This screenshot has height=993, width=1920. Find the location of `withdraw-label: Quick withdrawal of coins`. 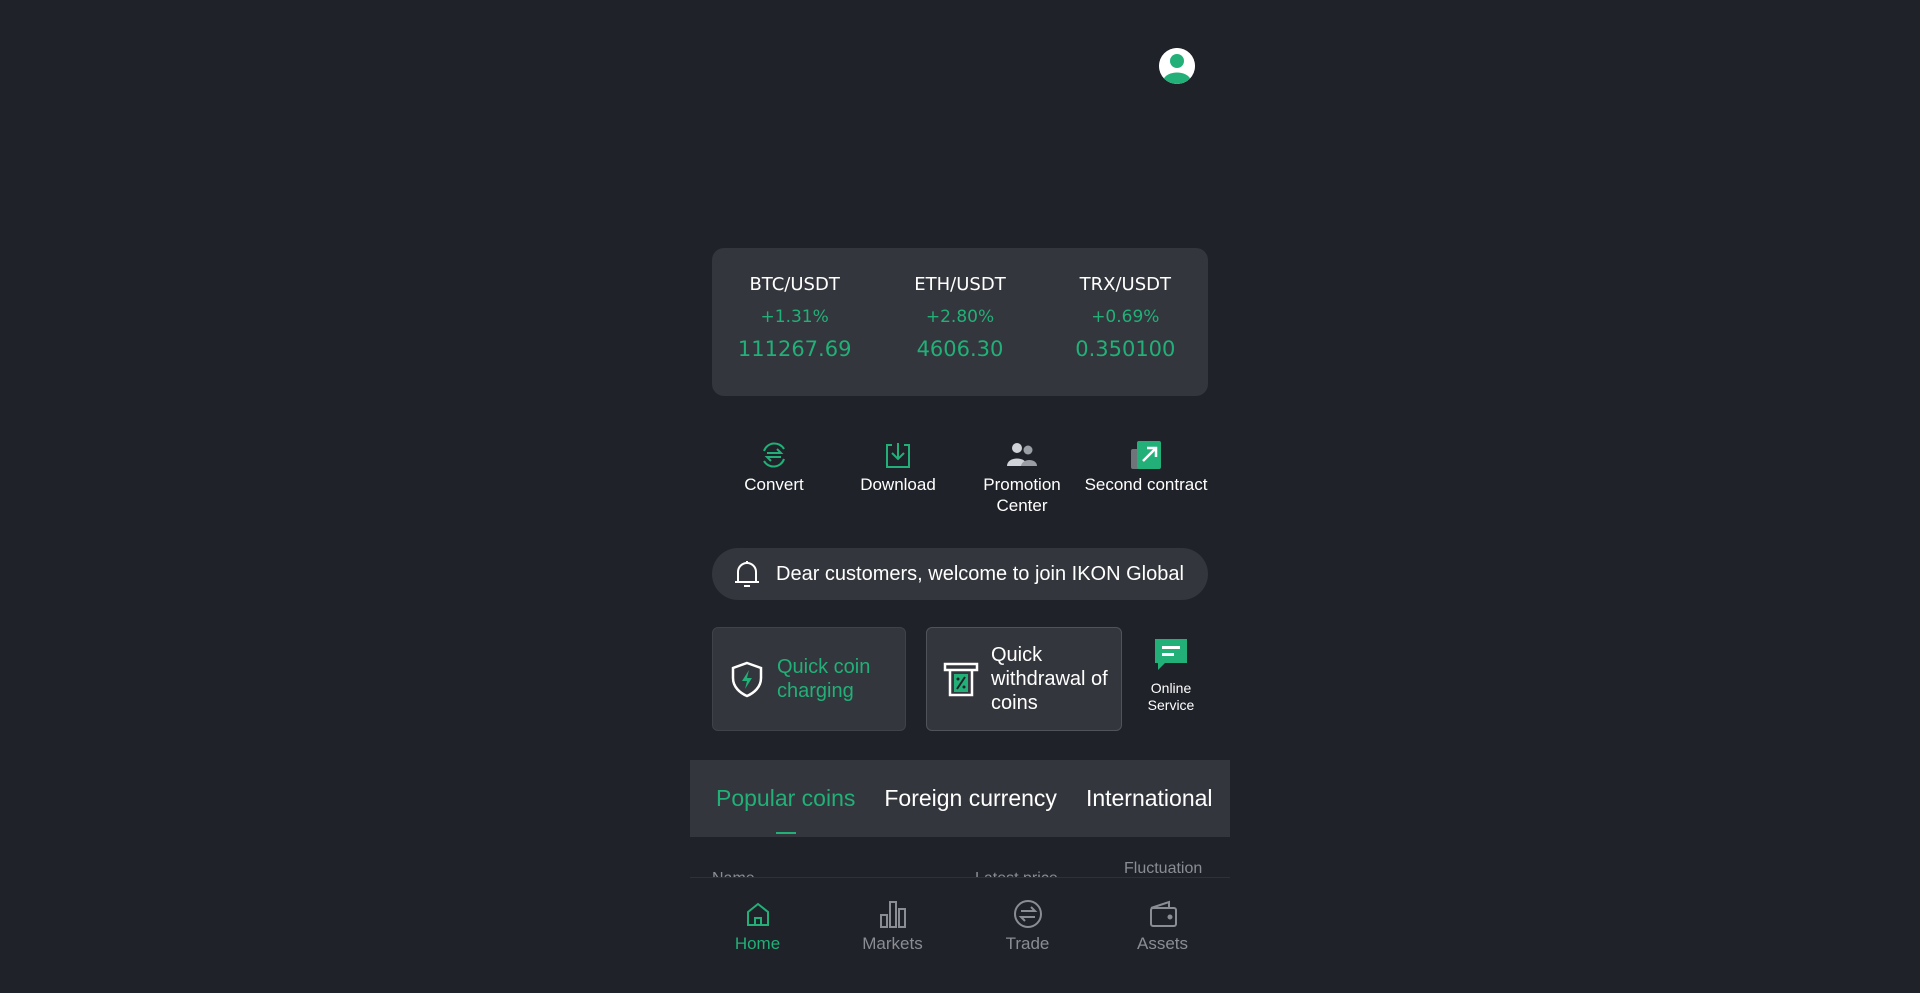

withdraw-label: Quick withdrawal of coins is located at coordinates (1049, 679).